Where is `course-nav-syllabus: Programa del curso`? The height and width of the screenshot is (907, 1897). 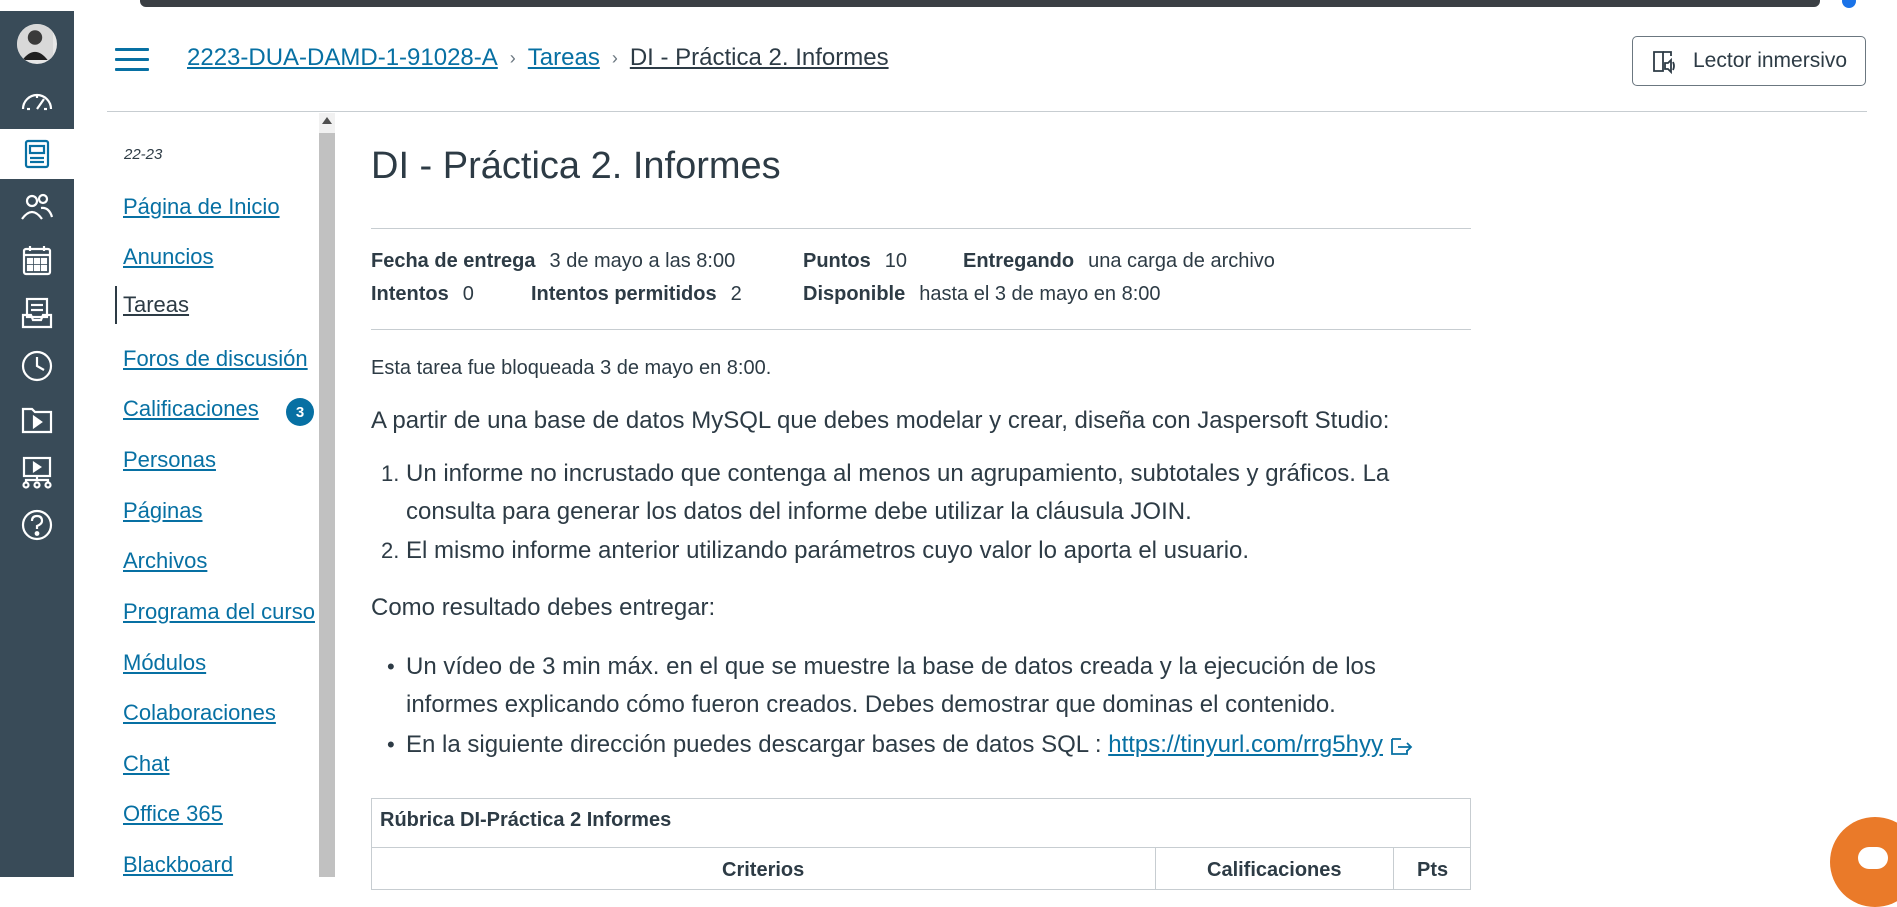
course-nav-syllabus: Programa del curso is located at coordinates (215, 612).